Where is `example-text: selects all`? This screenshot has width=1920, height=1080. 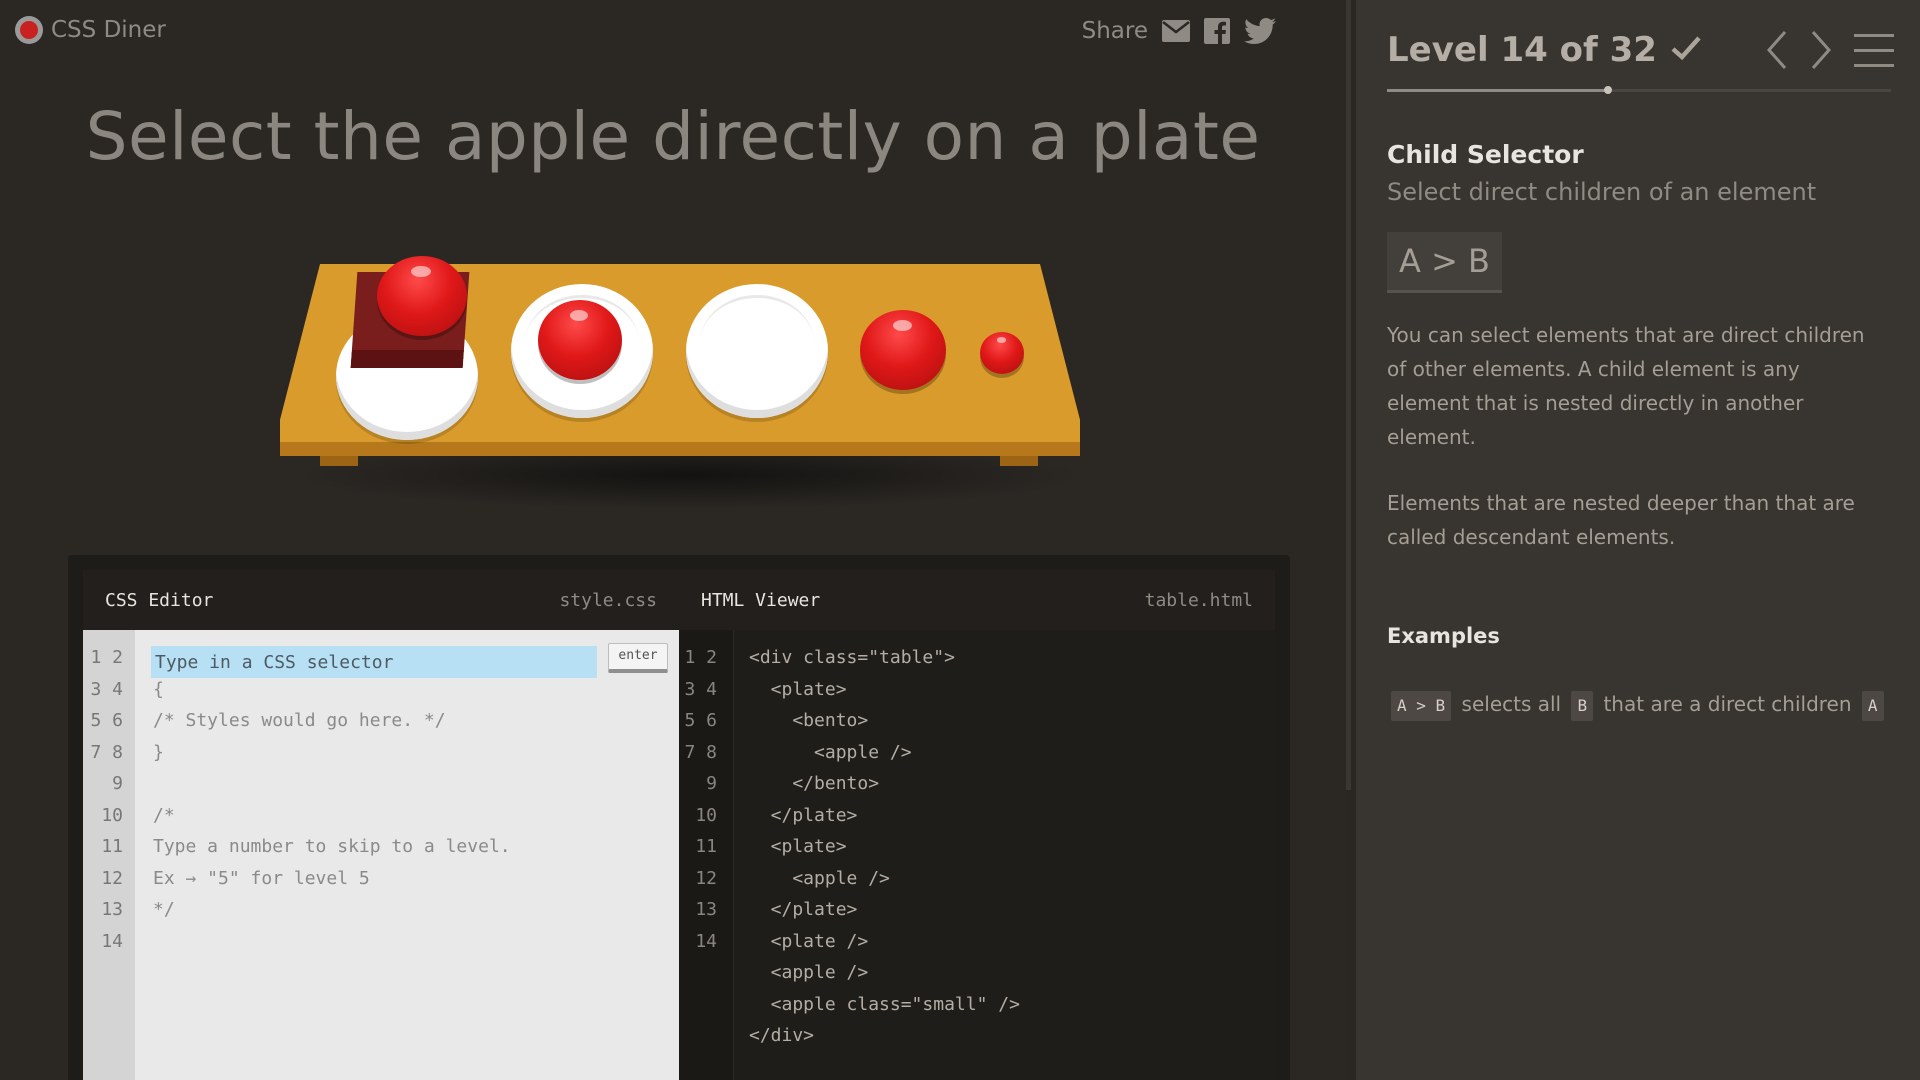 example-text: selects all is located at coordinates (1511, 704).